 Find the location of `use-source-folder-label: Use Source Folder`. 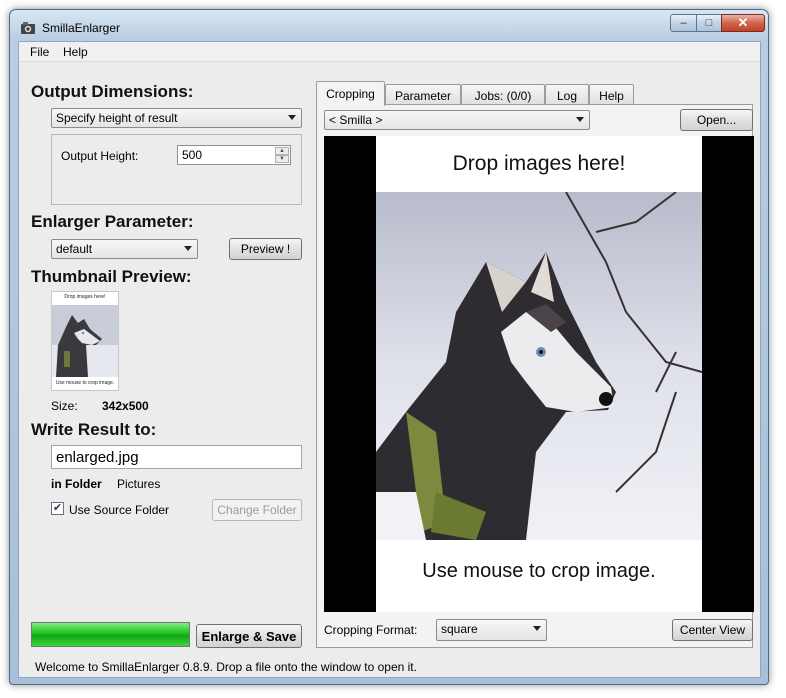

use-source-folder-label: Use Source Folder is located at coordinates (119, 510).